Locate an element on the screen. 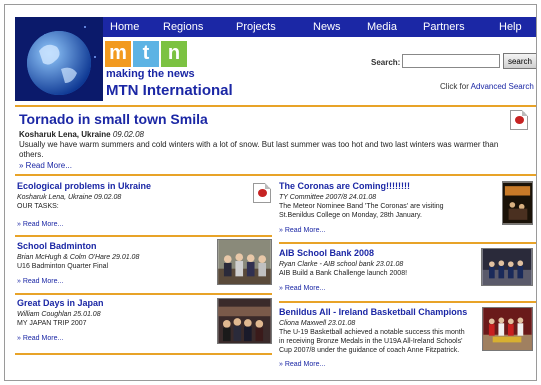  story-title: Ecological problems in Ukraine is located at coordinates (144, 186).